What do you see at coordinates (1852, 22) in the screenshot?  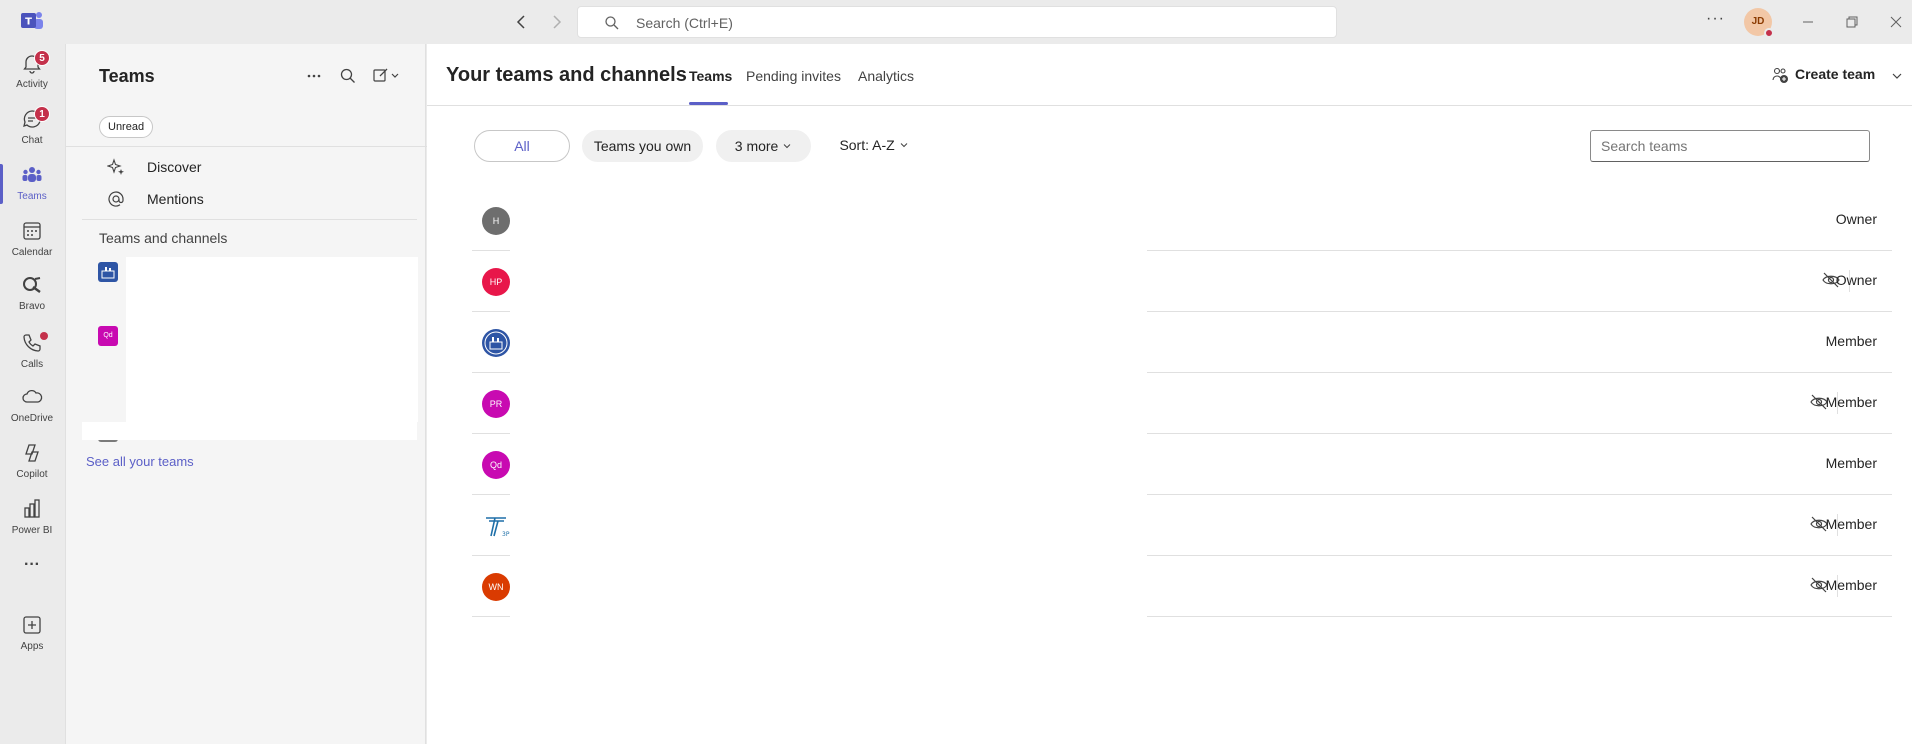 I see `restore-icon` at bounding box center [1852, 22].